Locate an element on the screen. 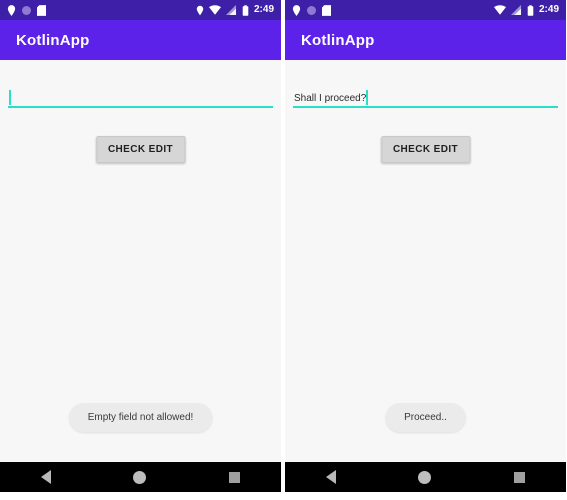  edit-text-field is located at coordinates (140, 97).